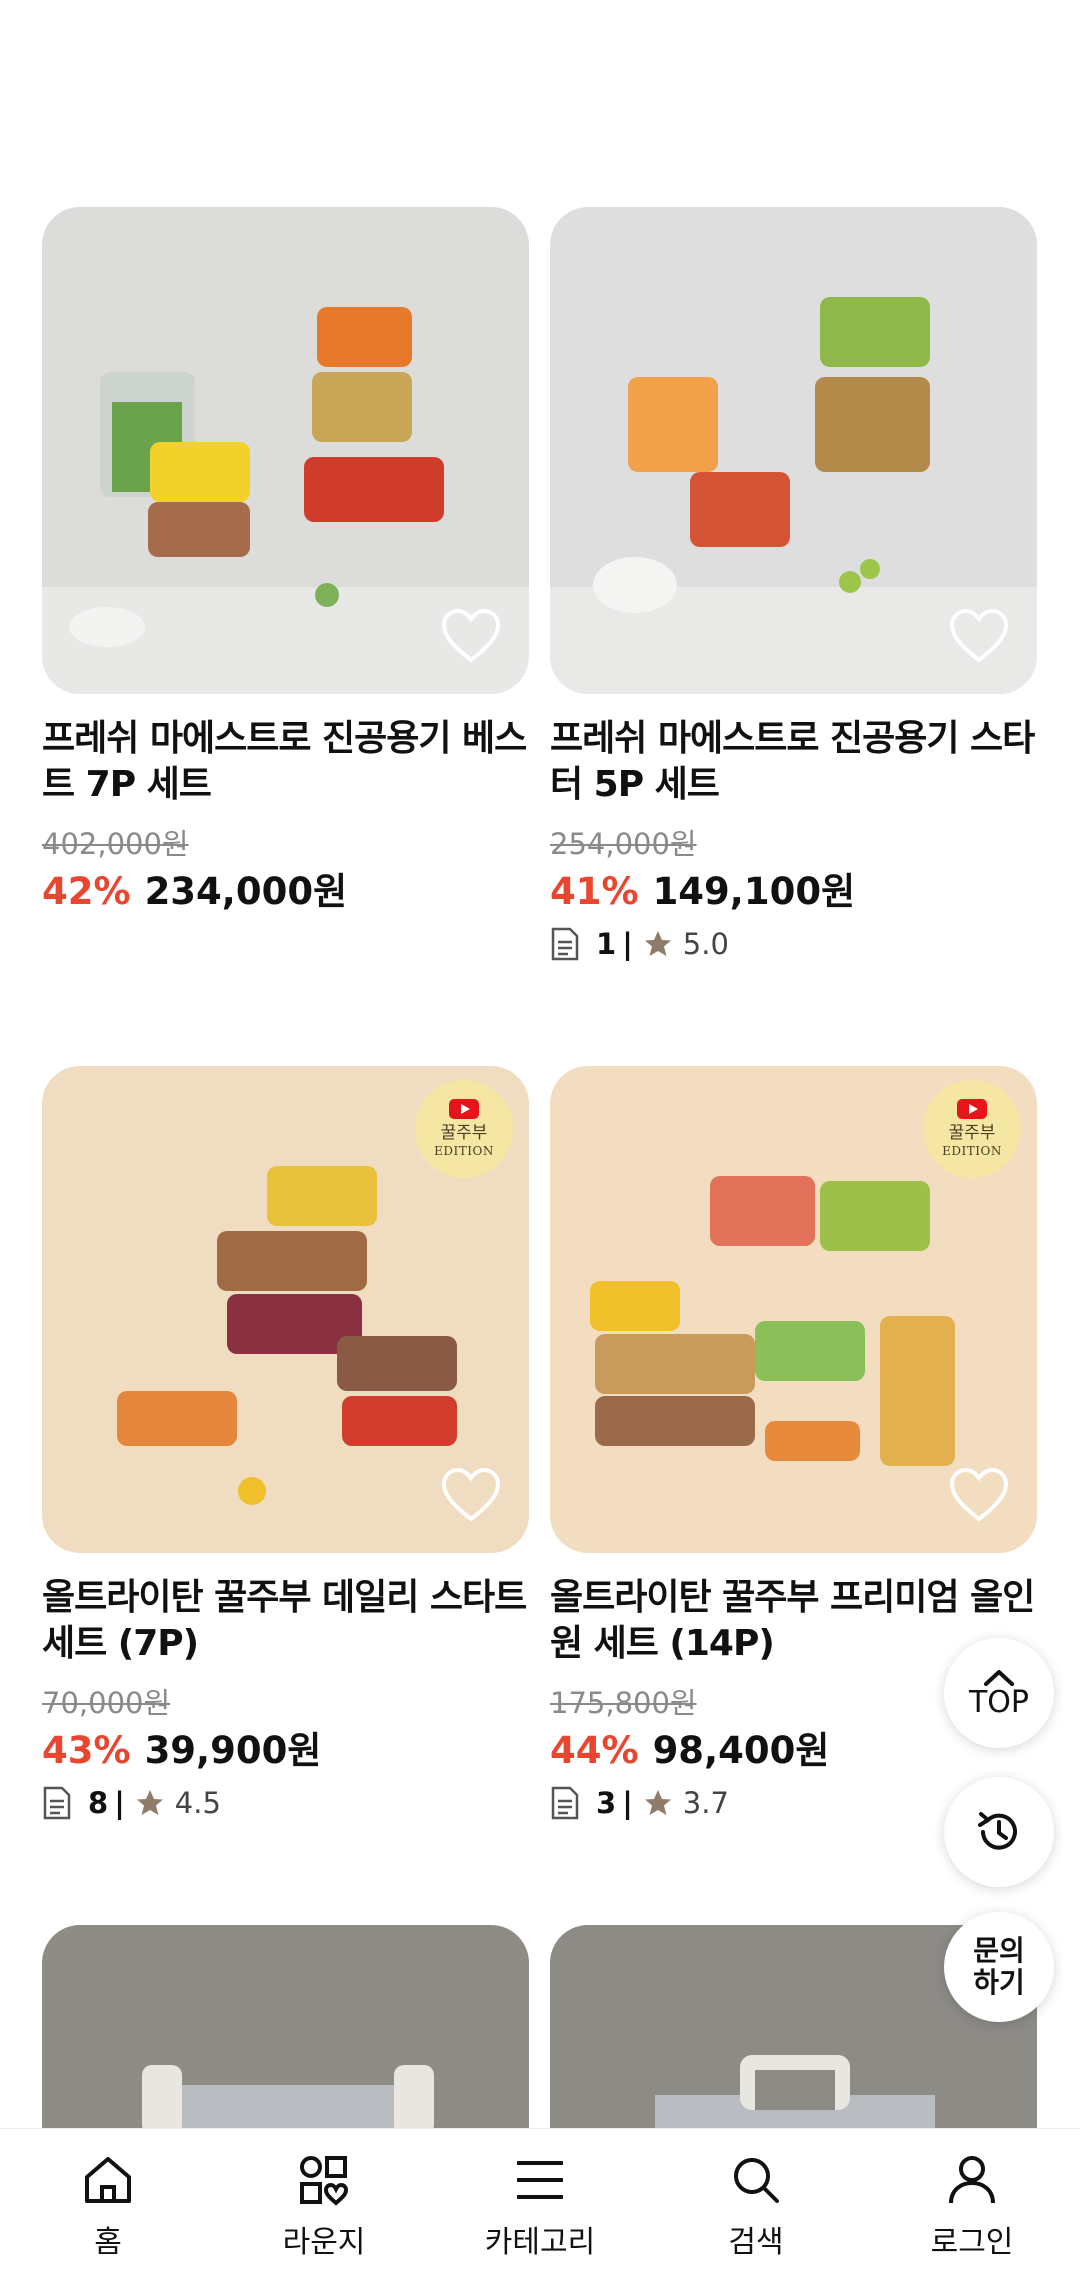 The height and width of the screenshot is (2284, 1080). I want to click on product-card, so click(285, 2030).